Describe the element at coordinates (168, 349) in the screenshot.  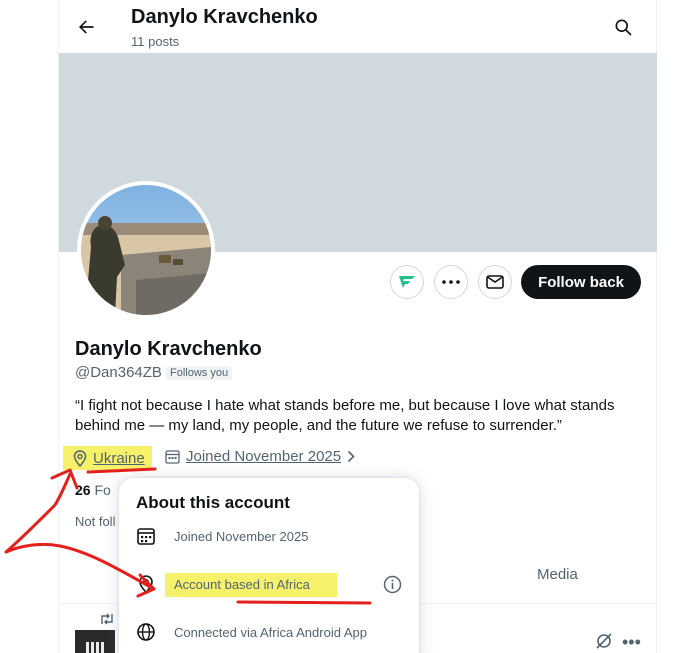
I see `profile-display-name: Danylo Kravchenko` at that location.